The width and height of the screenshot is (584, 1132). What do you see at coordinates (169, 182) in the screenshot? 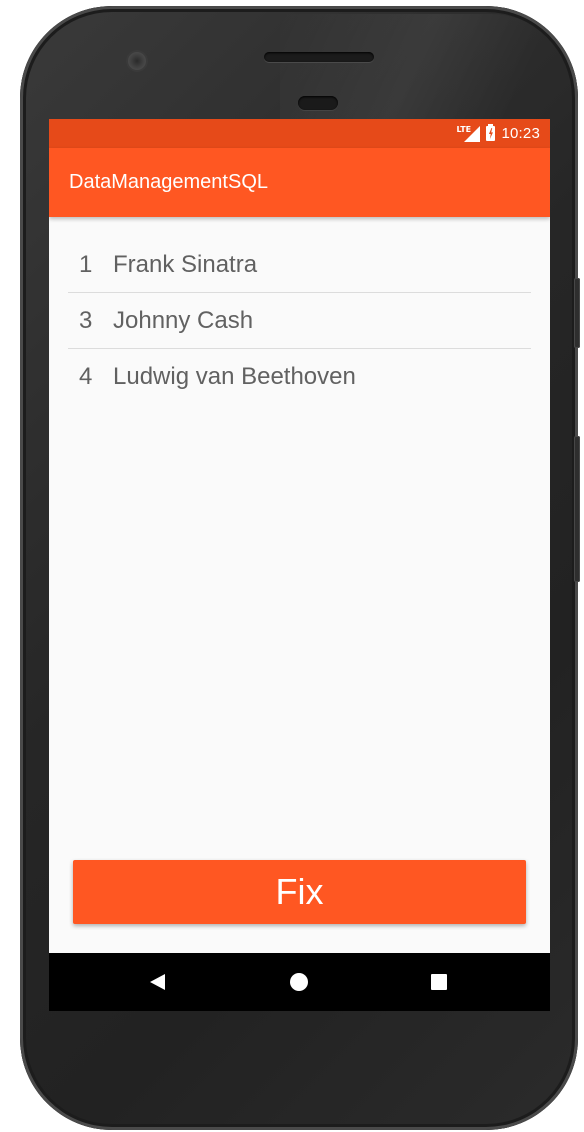
I see `app-title: DataManagementSQL` at bounding box center [169, 182].